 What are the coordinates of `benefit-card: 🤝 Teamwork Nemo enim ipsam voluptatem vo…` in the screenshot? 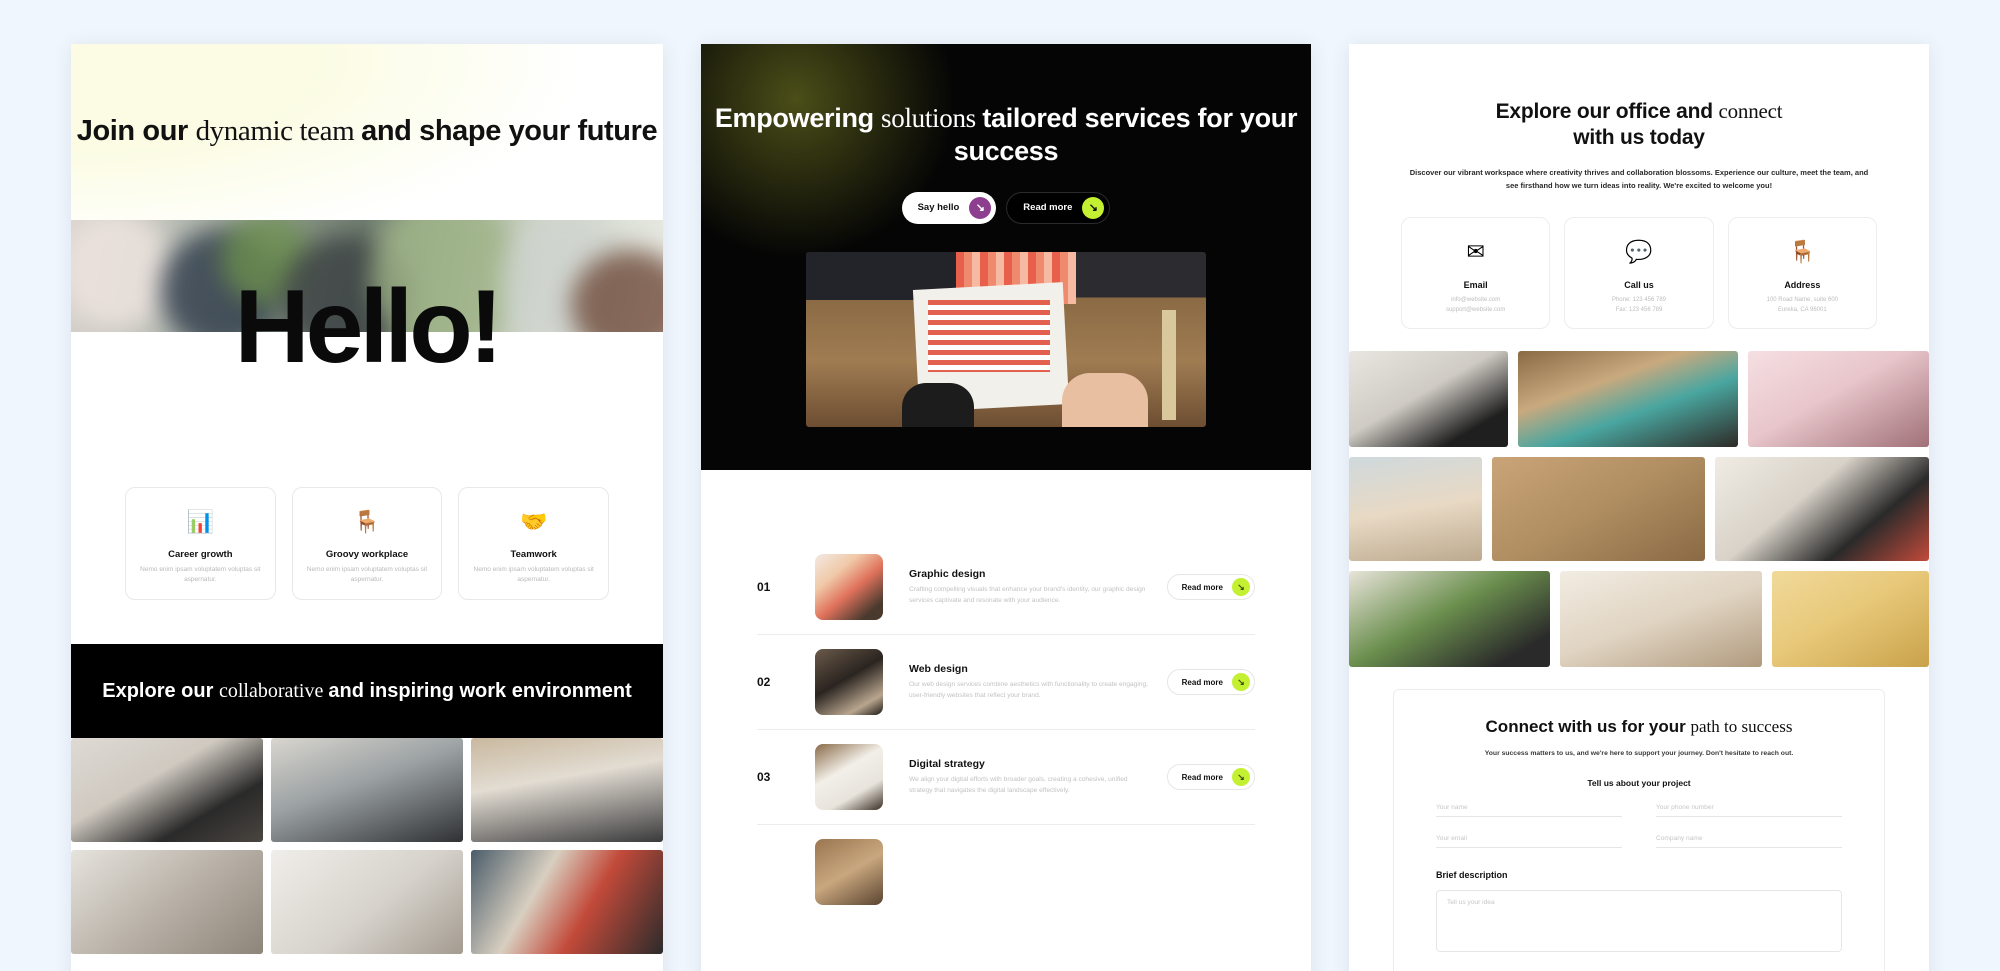 It's located at (534, 543).